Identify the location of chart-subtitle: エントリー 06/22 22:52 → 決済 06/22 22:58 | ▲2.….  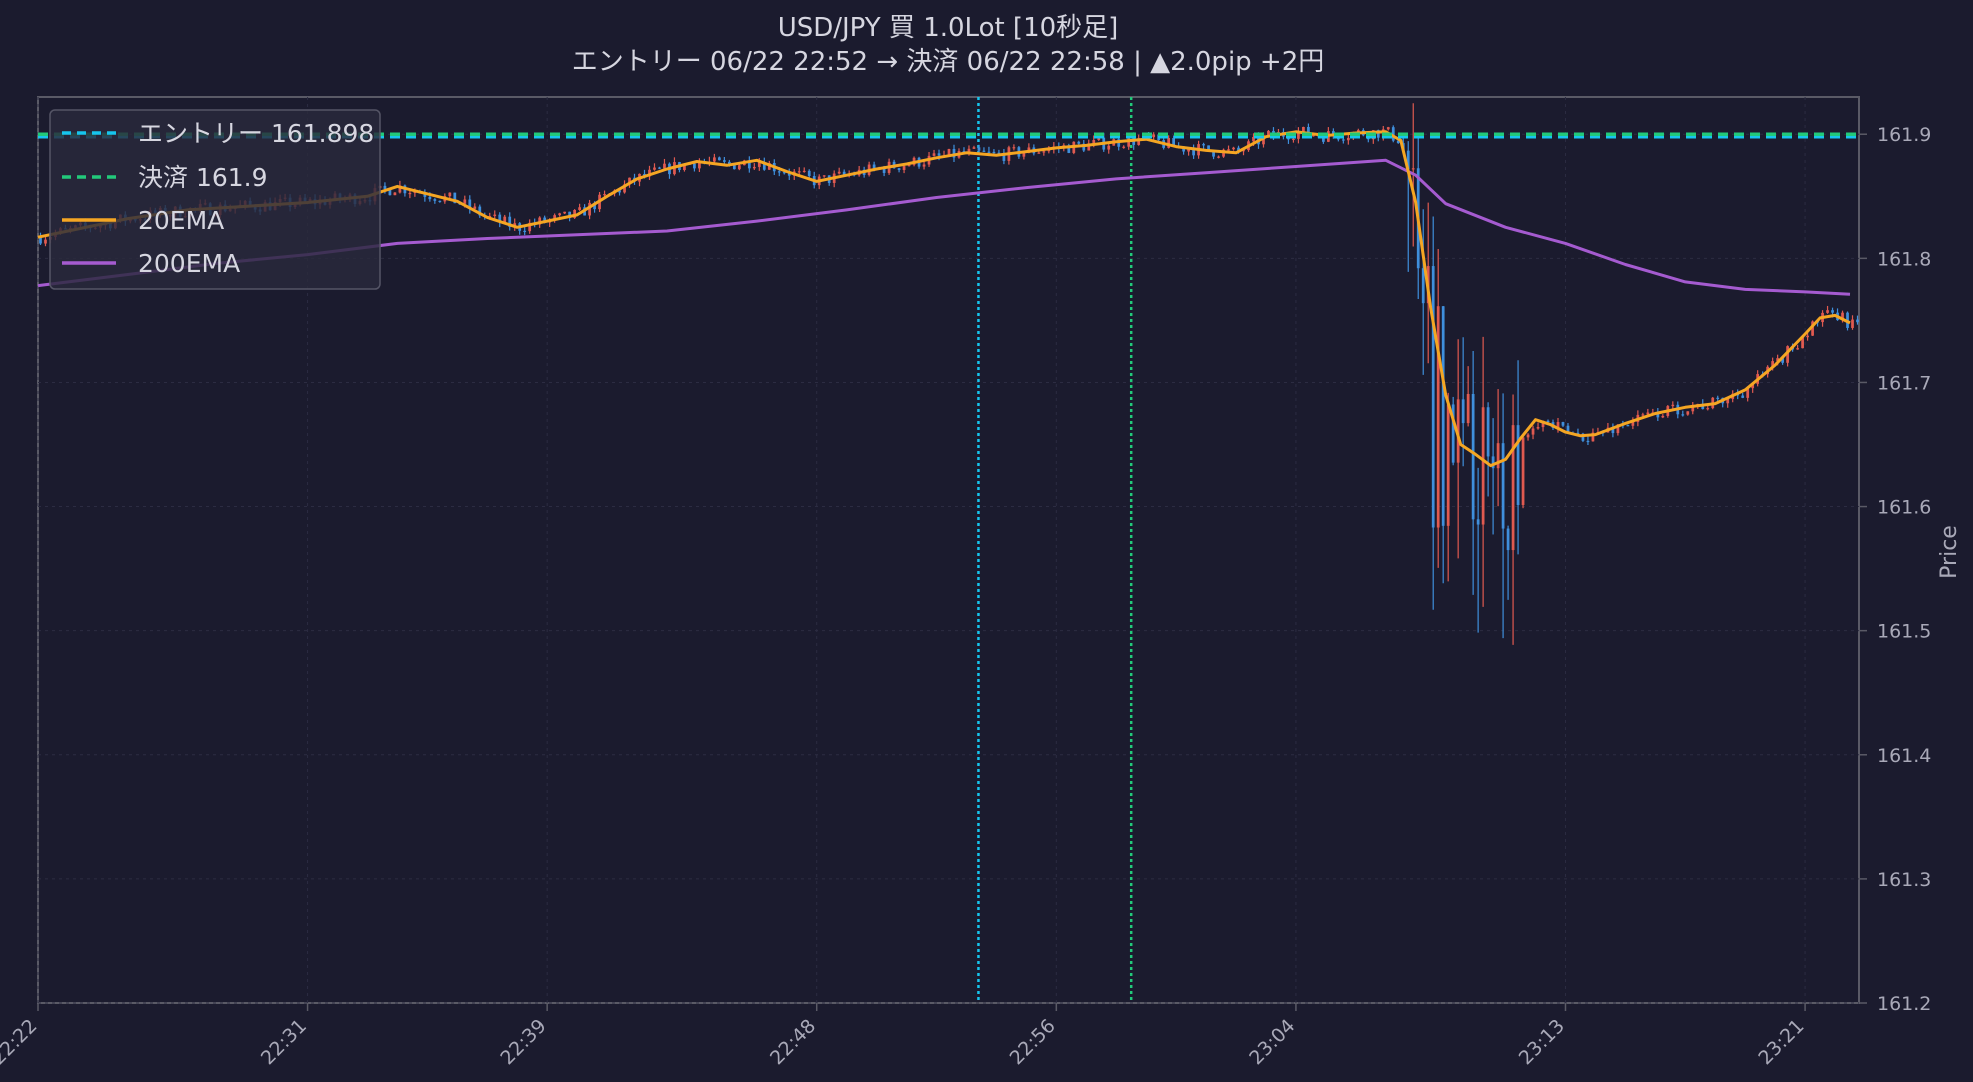
(948, 62).